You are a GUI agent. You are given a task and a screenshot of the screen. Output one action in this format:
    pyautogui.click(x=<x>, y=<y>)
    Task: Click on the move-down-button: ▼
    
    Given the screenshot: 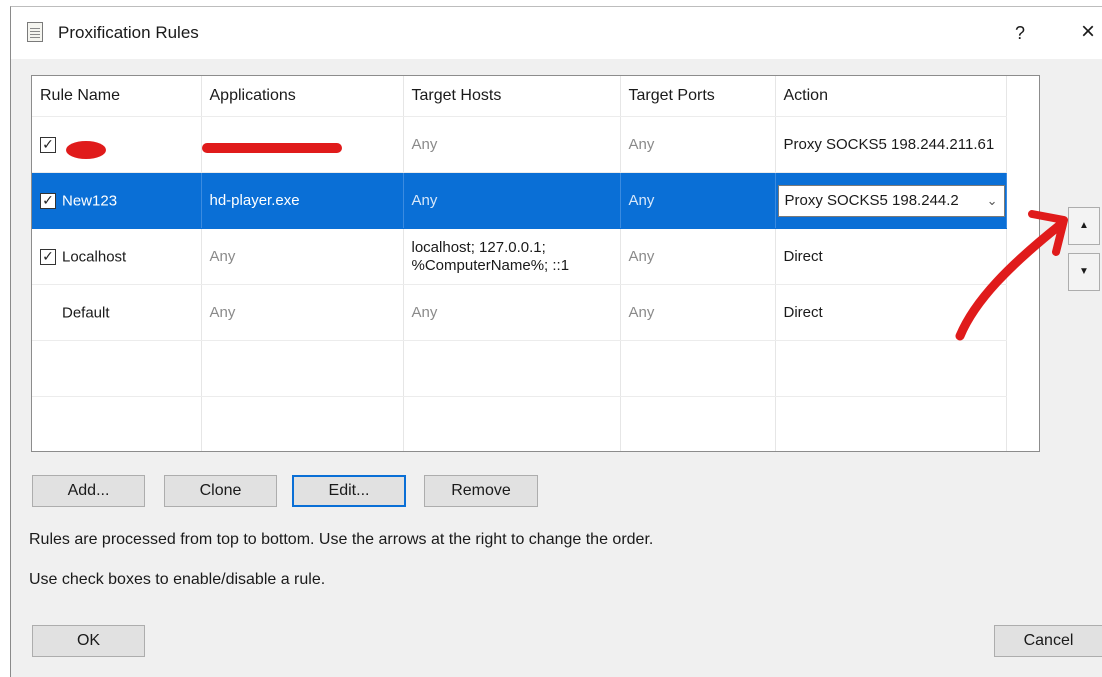 What is the action you would take?
    pyautogui.click(x=1084, y=272)
    